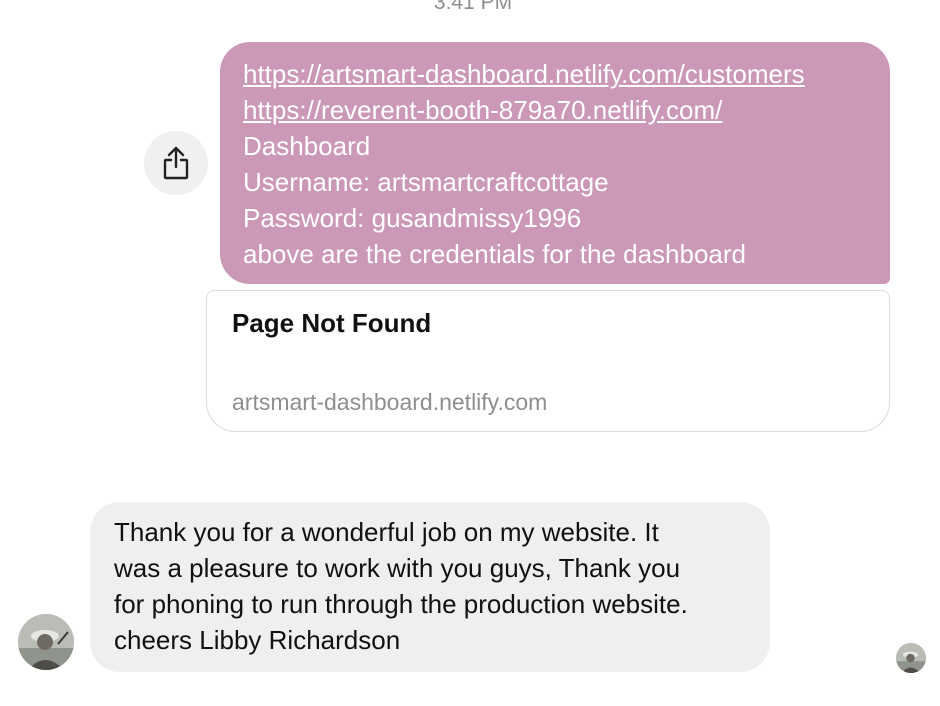 This screenshot has width=940, height=706. What do you see at coordinates (390, 402) in the screenshot?
I see `link-preview-domain: artsmart-dashboard.netlify.com` at bounding box center [390, 402].